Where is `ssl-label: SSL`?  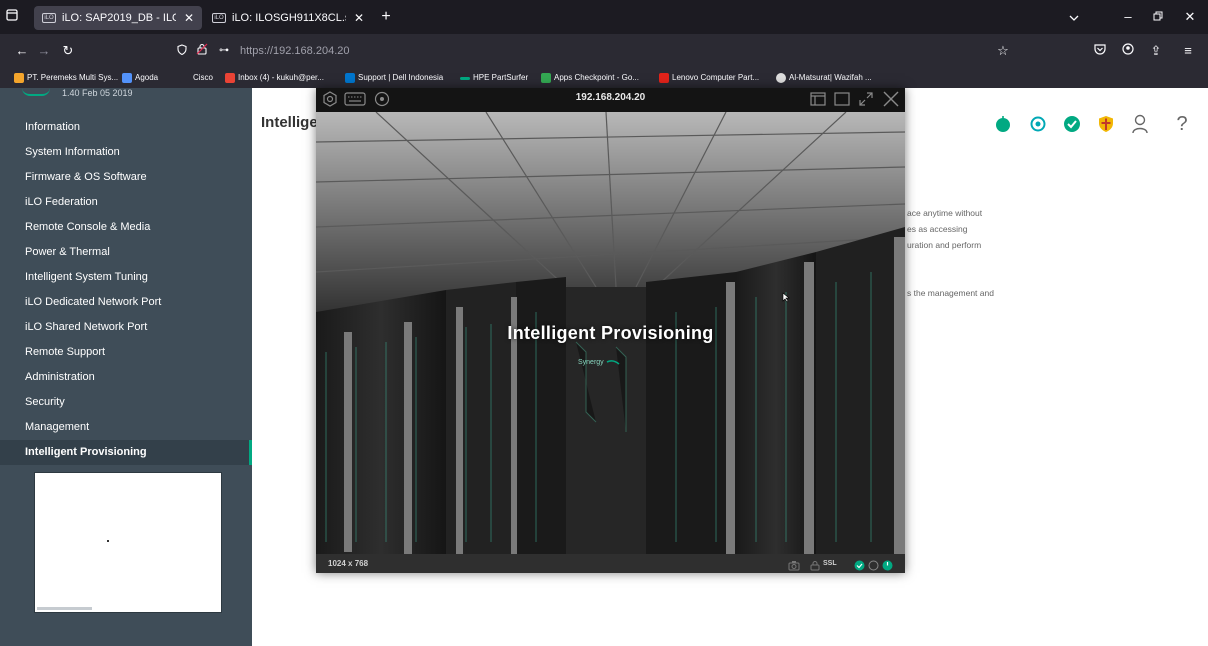 ssl-label: SSL is located at coordinates (830, 563).